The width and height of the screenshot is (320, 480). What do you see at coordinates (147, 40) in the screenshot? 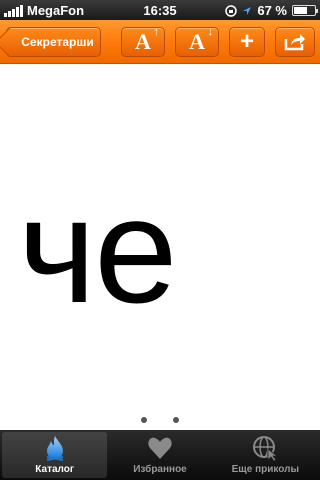
I see `font-size-increase-icon: A ↑` at bounding box center [147, 40].